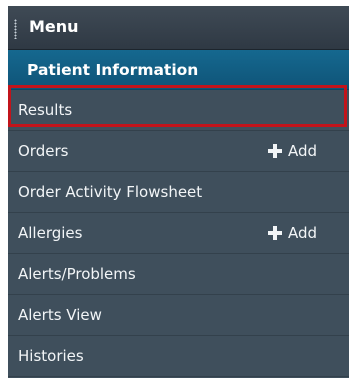 This screenshot has height=378, width=351. I want to click on menu-item-order-activity-flowsheet: Order Activity Flowsheet, so click(178, 192).